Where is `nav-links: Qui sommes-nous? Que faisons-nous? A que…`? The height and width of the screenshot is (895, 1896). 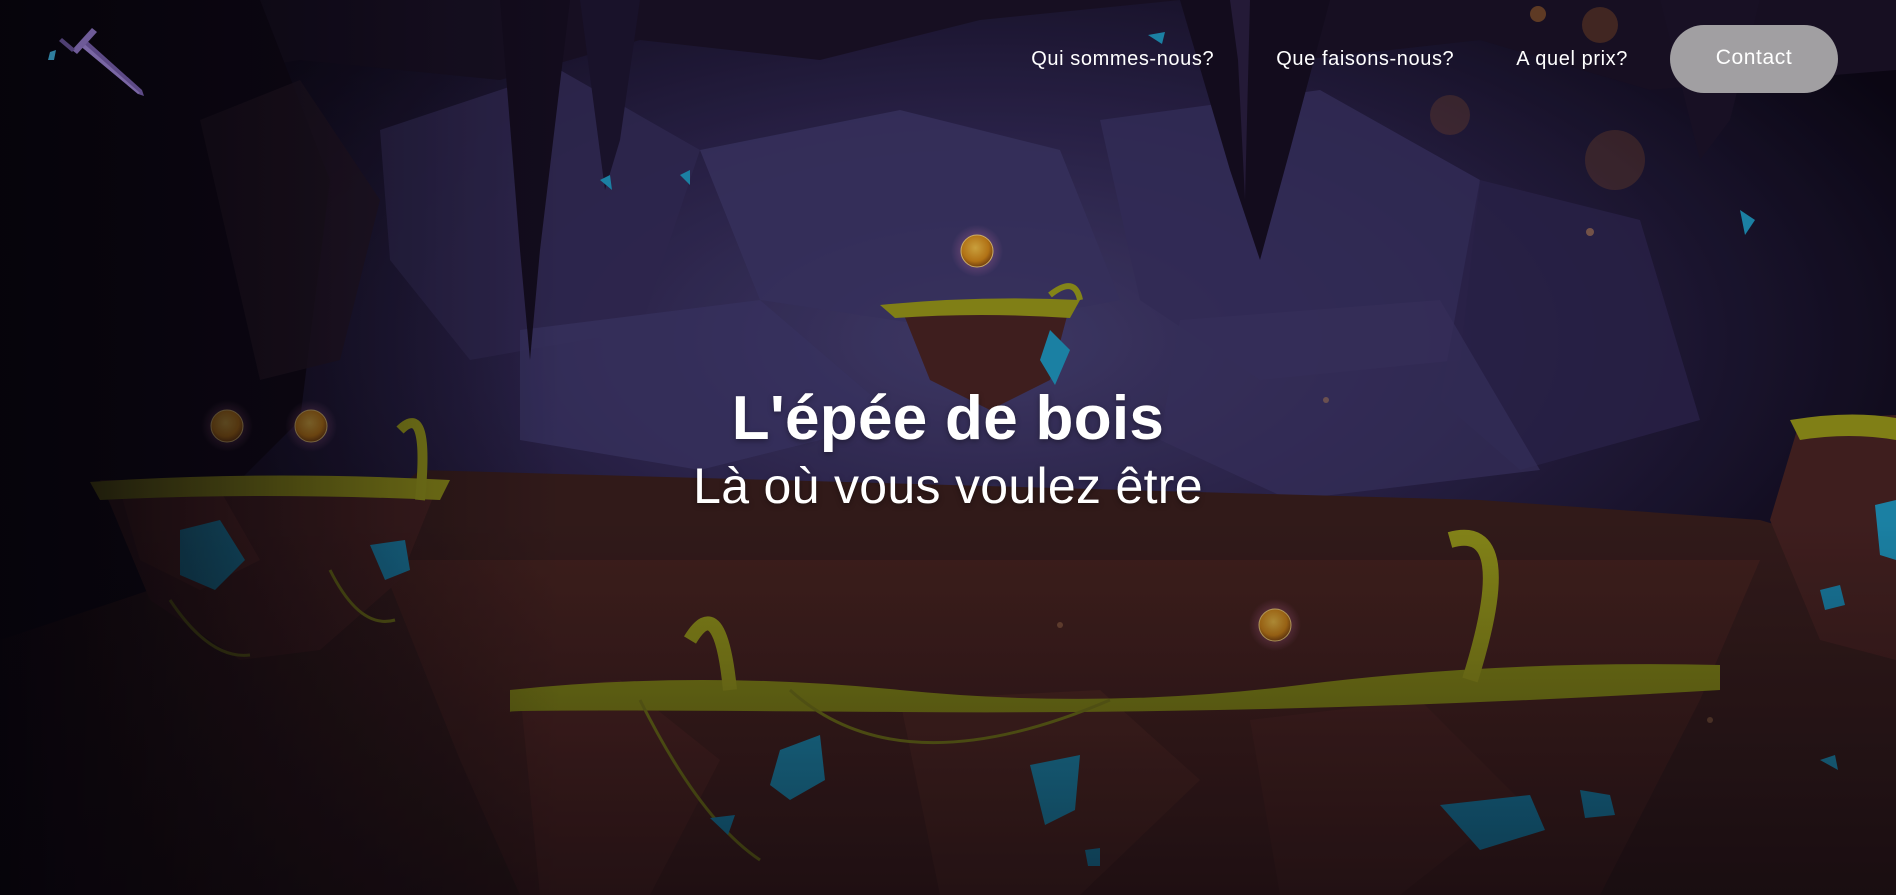 nav-links: Qui sommes-nous? Que faisons-nous? A que… is located at coordinates (1434, 59).